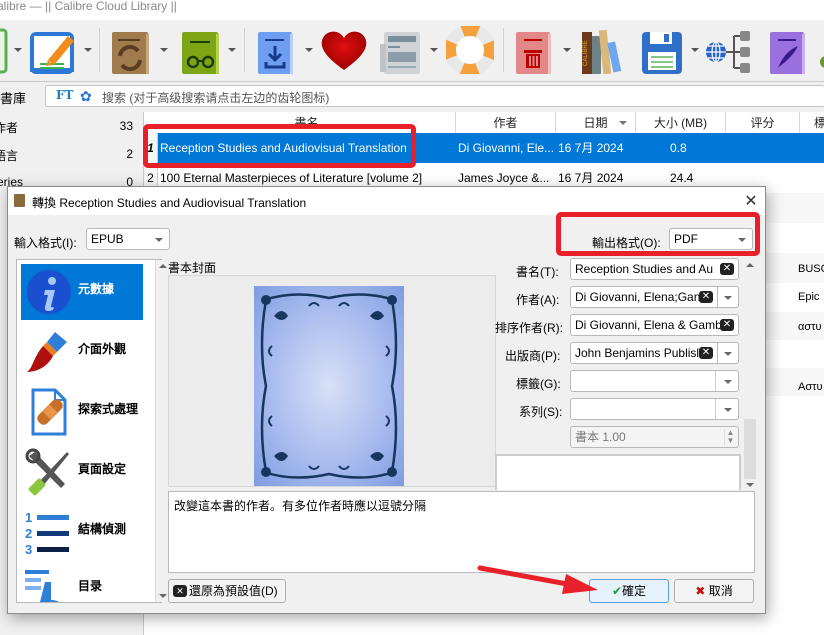 The height and width of the screenshot is (635, 824). I want to click on main-toolbar: CALIBRE, so click(412, 51).